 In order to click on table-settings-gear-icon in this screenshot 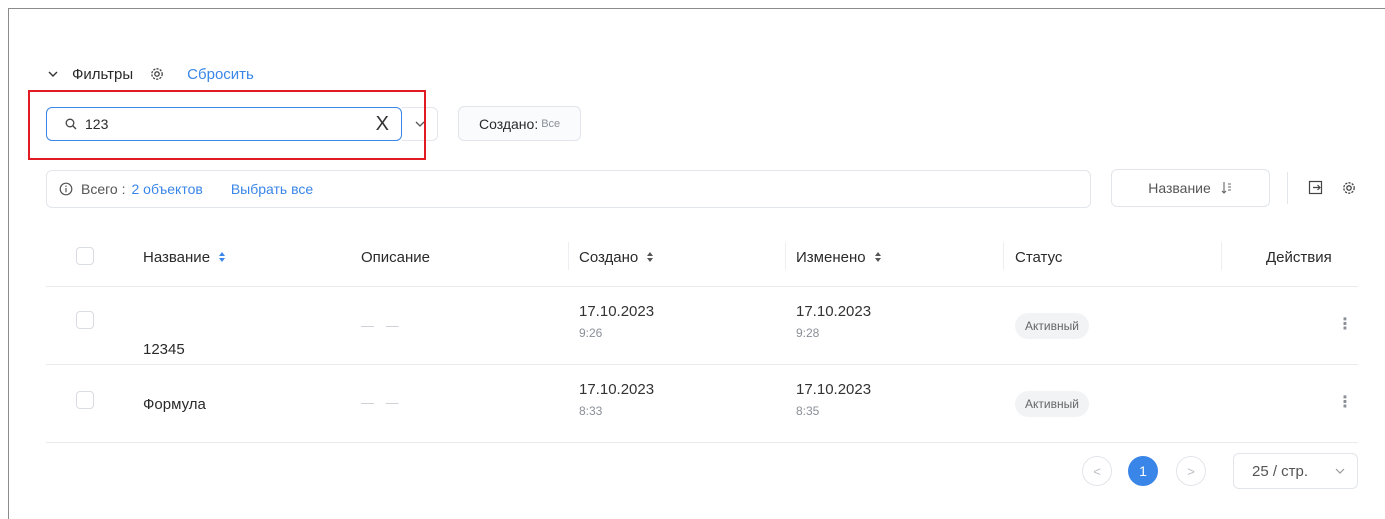, I will do `click(1349, 188)`.